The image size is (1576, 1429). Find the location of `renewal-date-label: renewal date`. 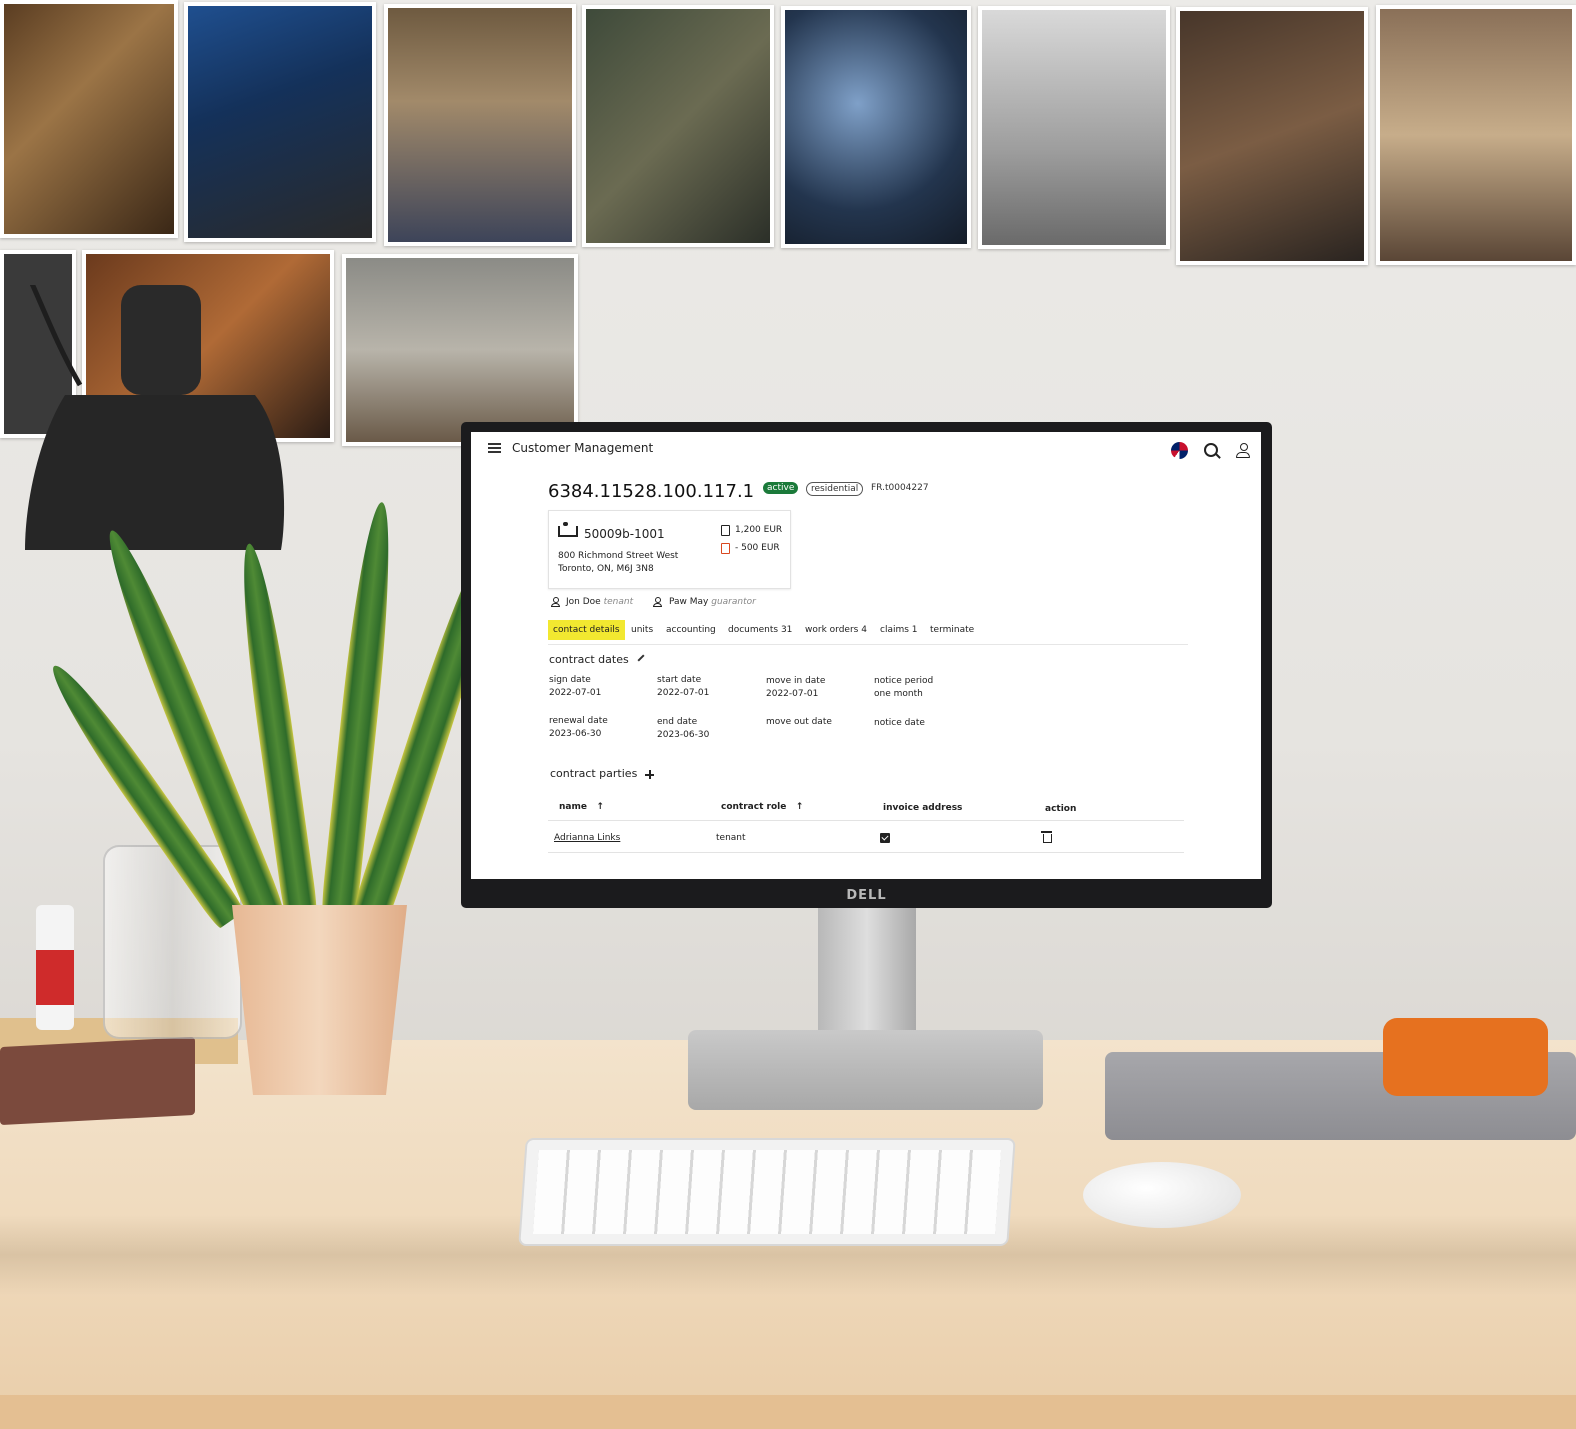

renewal-date-label: renewal date is located at coordinates (578, 721).